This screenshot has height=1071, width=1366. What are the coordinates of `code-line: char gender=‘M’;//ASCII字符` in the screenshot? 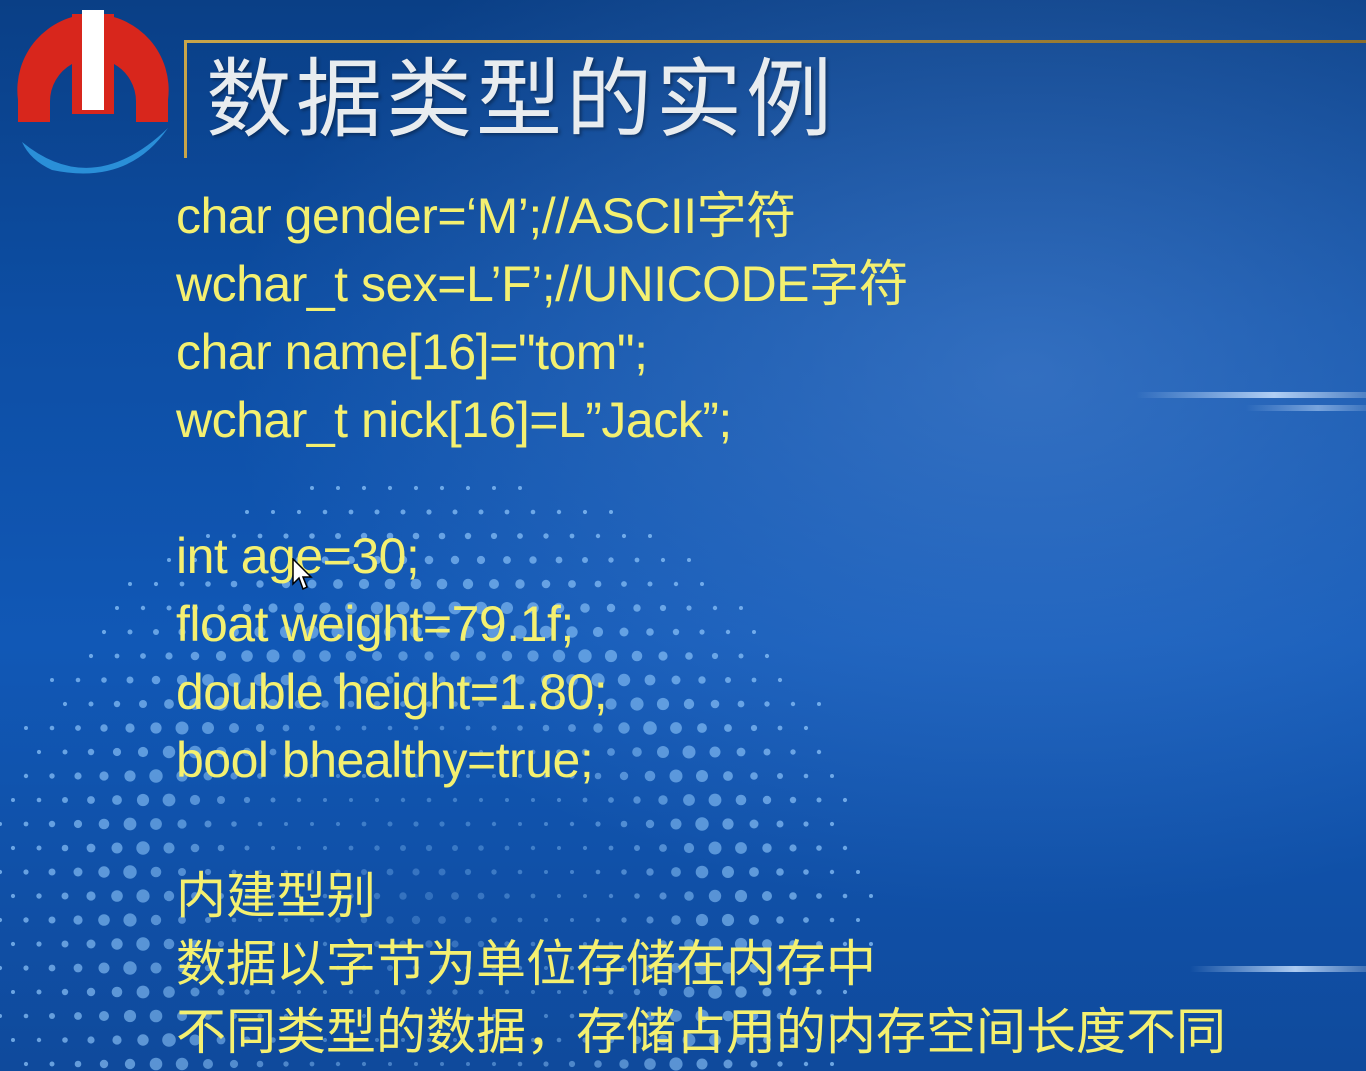 It's located at (486, 216).